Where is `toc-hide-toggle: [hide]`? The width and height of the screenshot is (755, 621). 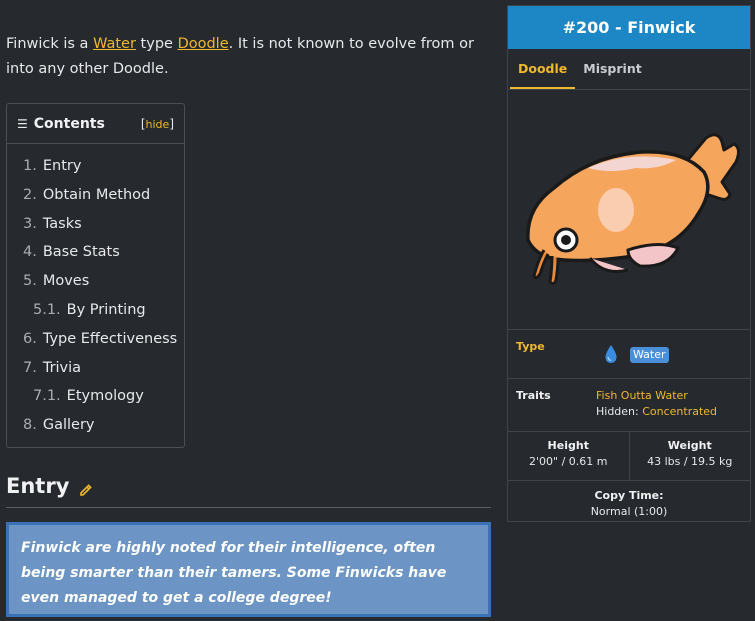
toc-hide-toggle: [hide] is located at coordinates (157, 124).